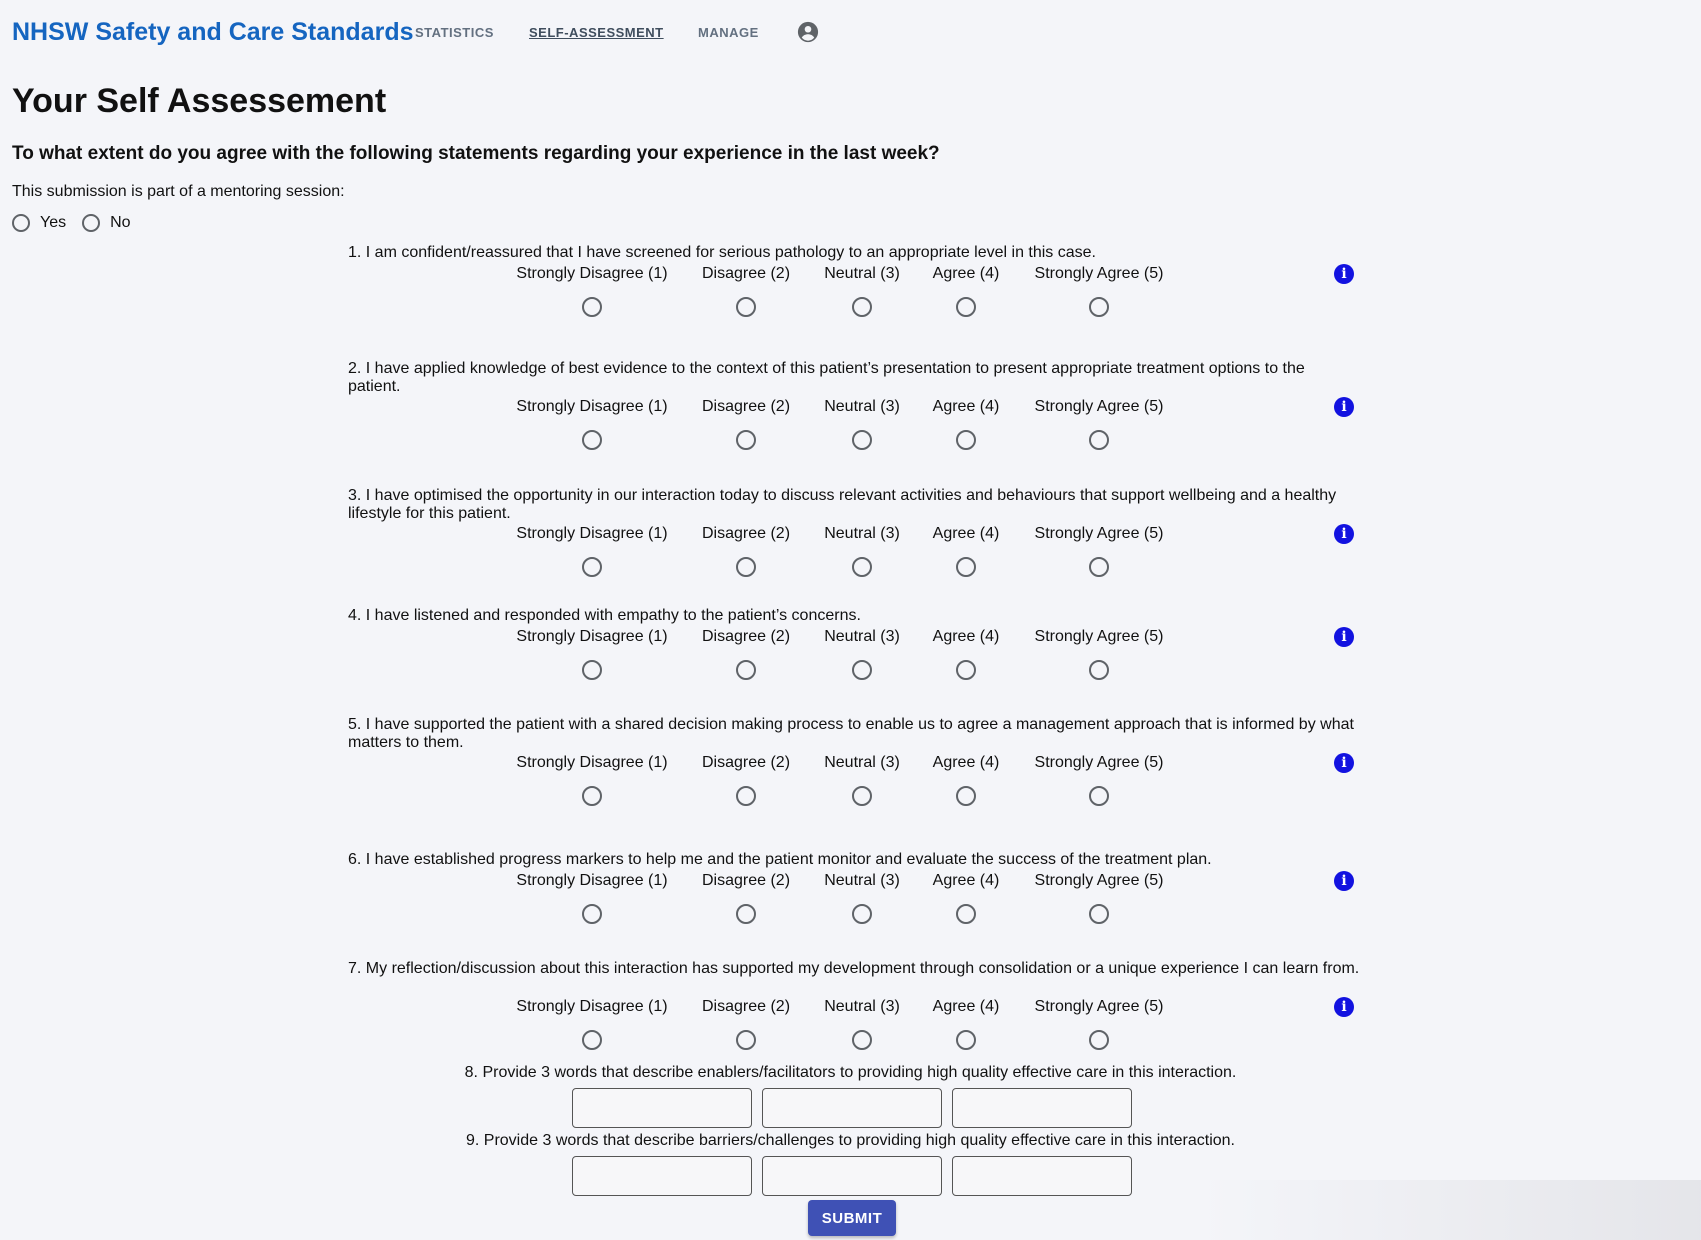 The height and width of the screenshot is (1240, 1701). I want to click on mentoring-yes-label: Yes, so click(53, 222).